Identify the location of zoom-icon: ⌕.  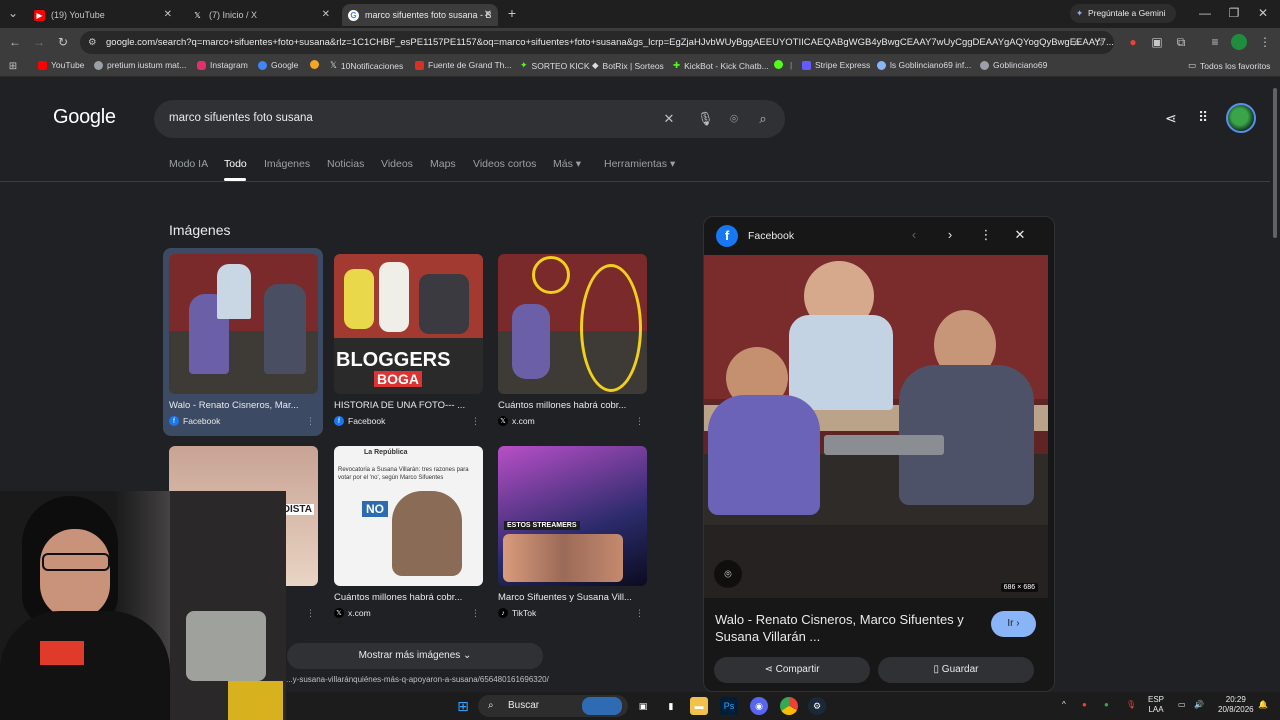
(1077, 42).